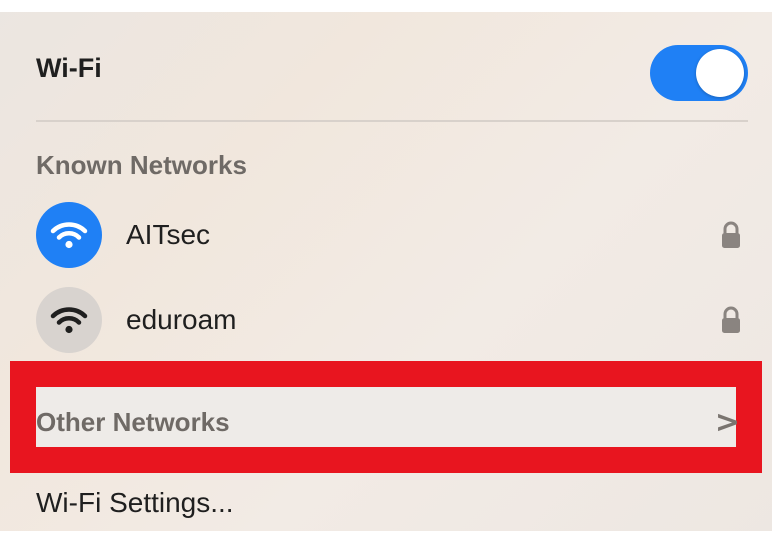  Describe the element at coordinates (392, 422) in the screenshot. I see `other-networks-item: Other Networks >` at that location.